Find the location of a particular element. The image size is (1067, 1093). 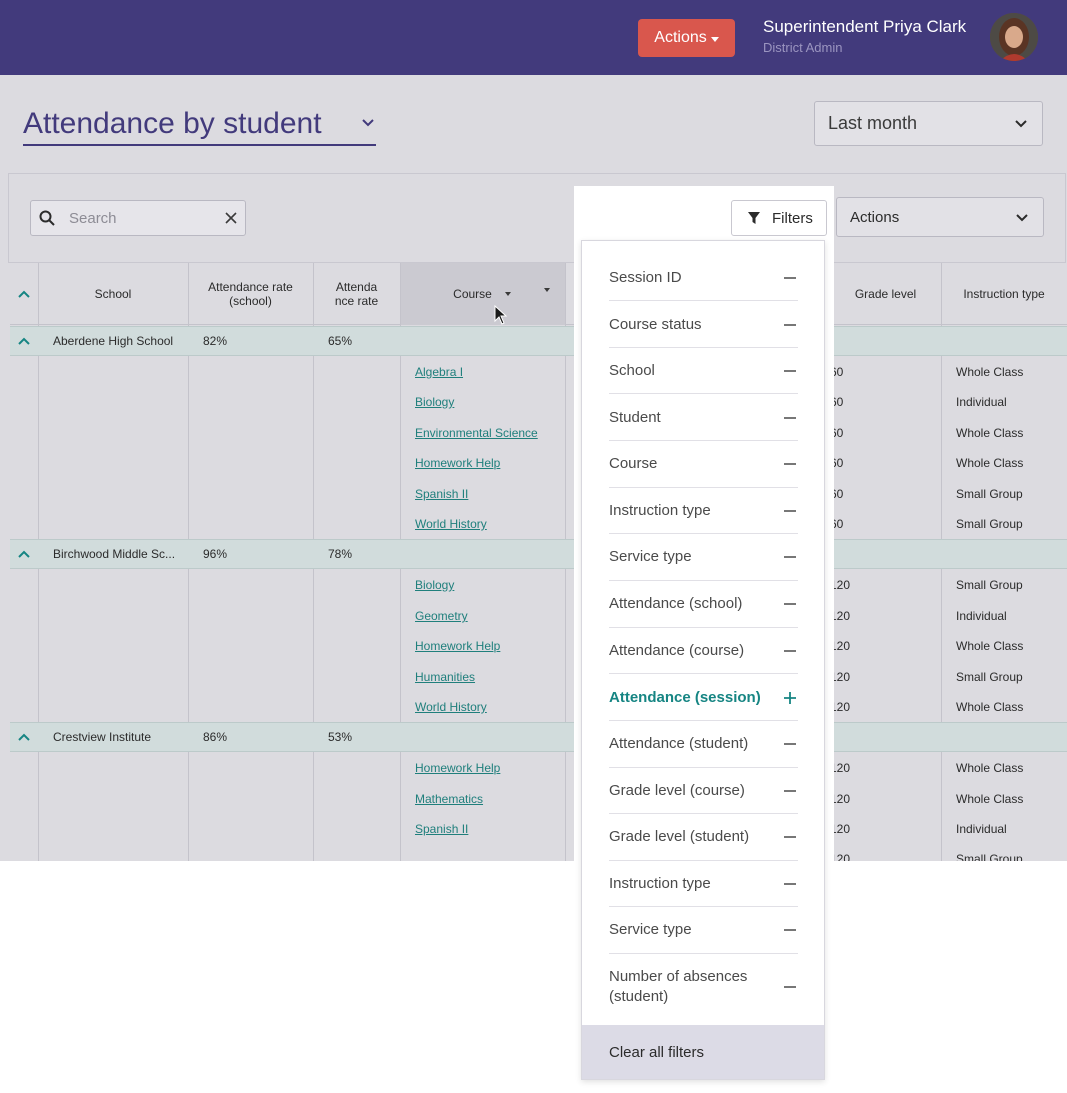

column-header-instruction-type: Instruction type is located at coordinates (1004, 294).